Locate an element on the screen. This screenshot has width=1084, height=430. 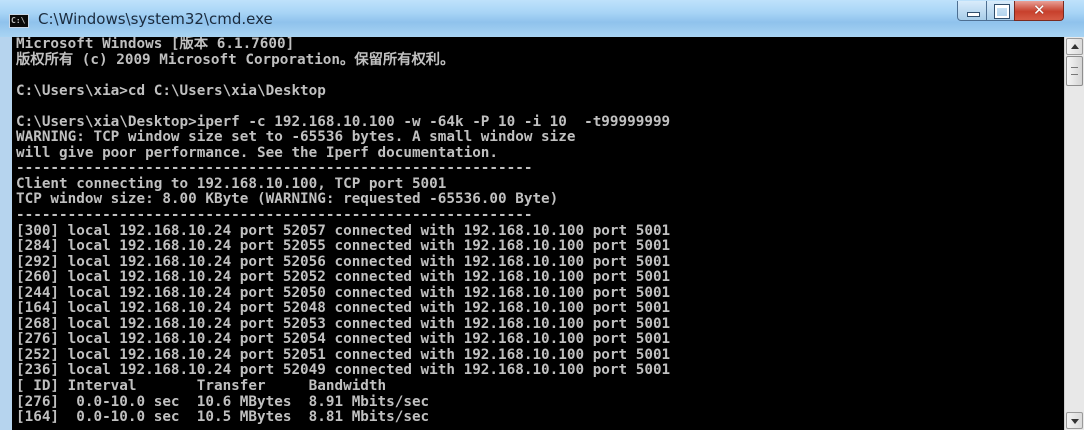
console-line: C:\Users\xia>cd C:\Users\xia\Desktop is located at coordinates (171, 90).